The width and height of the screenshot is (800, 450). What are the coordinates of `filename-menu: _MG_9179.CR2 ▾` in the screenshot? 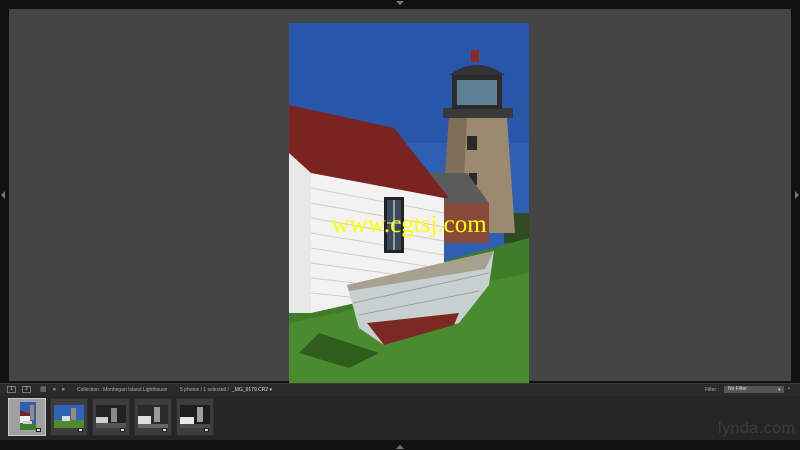 It's located at (252, 390).